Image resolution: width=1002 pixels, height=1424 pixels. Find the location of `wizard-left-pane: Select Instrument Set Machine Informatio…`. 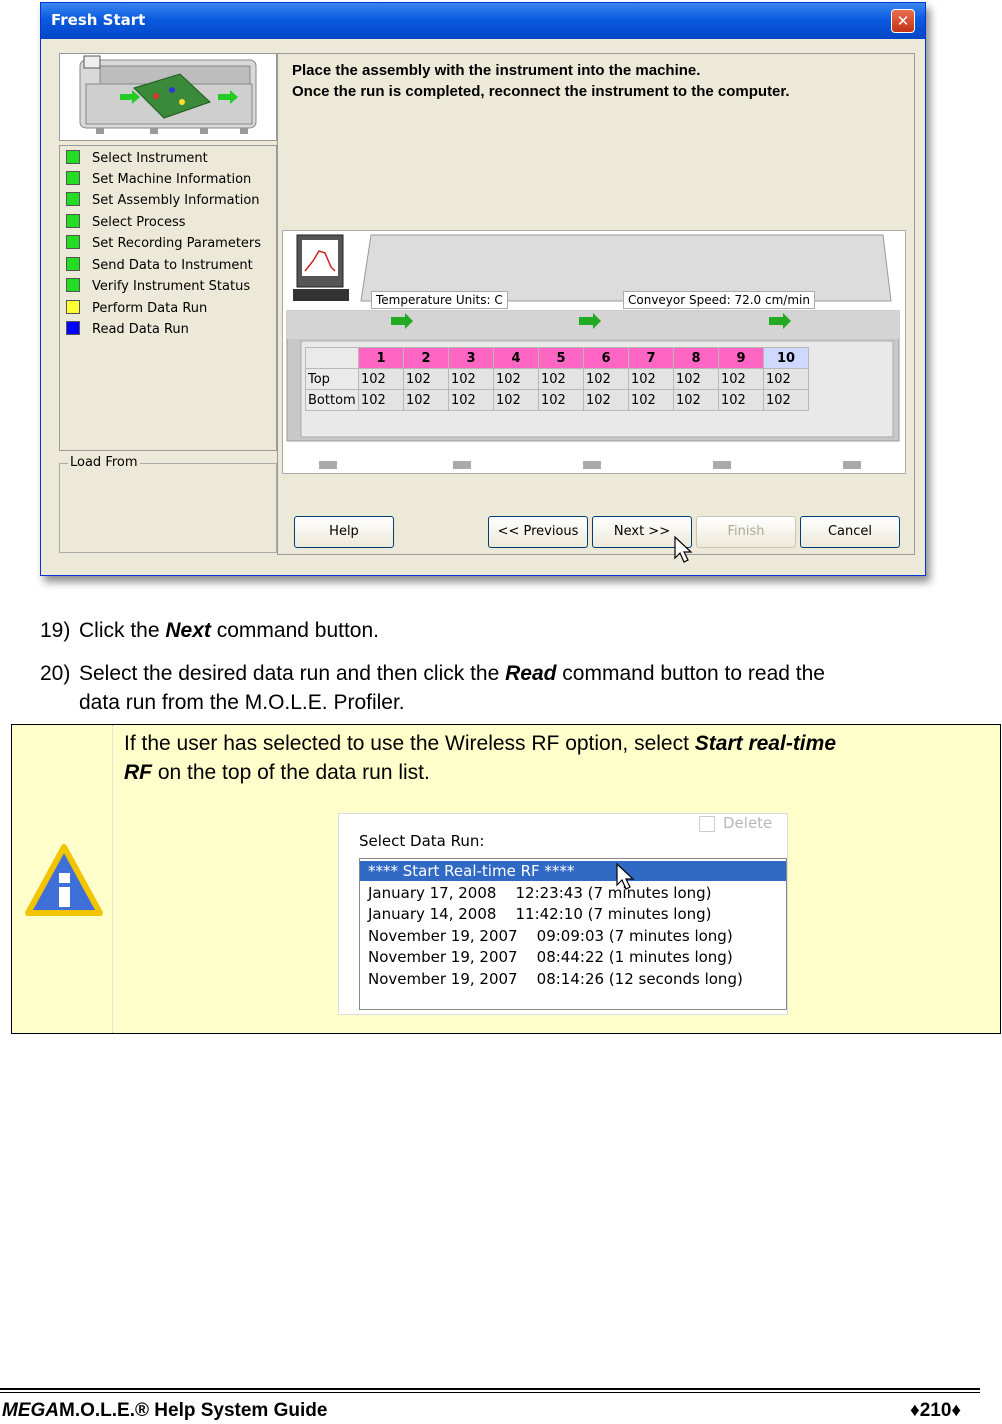

wizard-left-pane: Select Instrument Set Machine Informatio… is located at coordinates (168, 303).